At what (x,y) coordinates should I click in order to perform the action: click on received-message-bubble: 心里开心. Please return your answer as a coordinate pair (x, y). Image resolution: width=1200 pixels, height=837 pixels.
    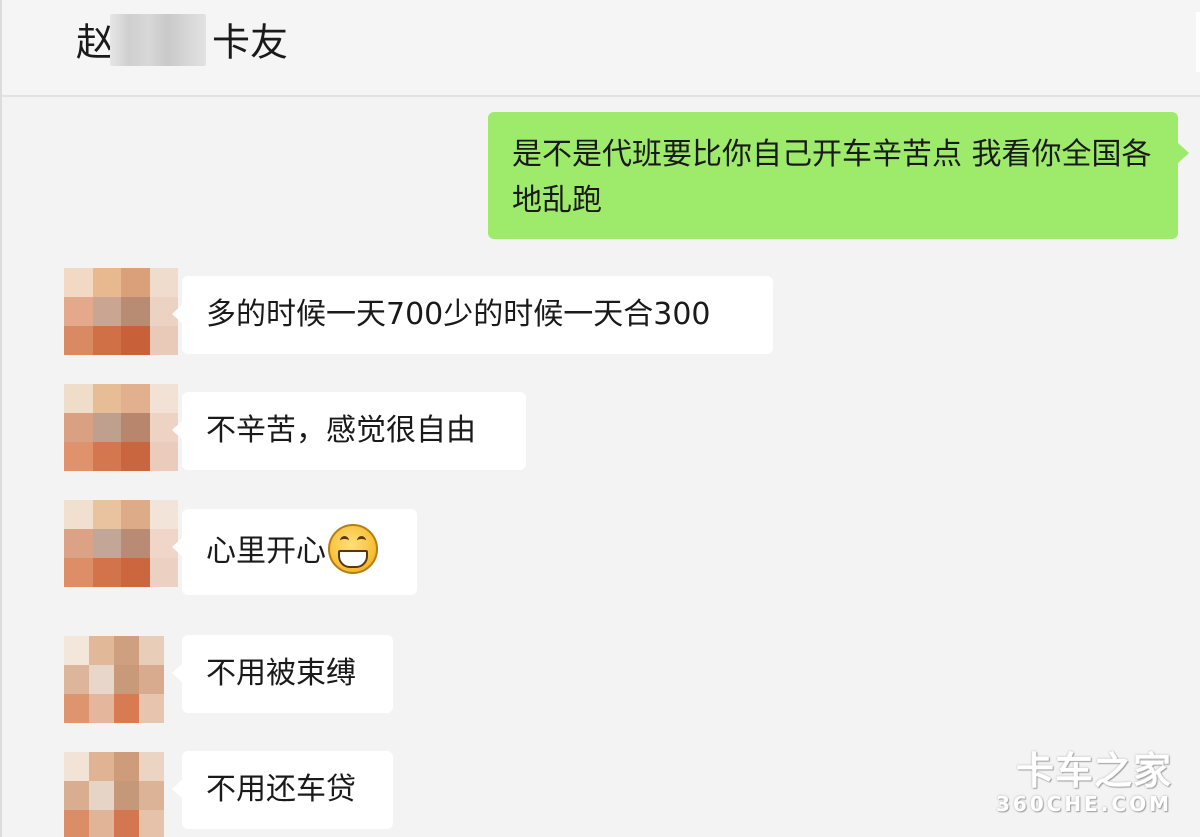
    Looking at the image, I should click on (294, 552).